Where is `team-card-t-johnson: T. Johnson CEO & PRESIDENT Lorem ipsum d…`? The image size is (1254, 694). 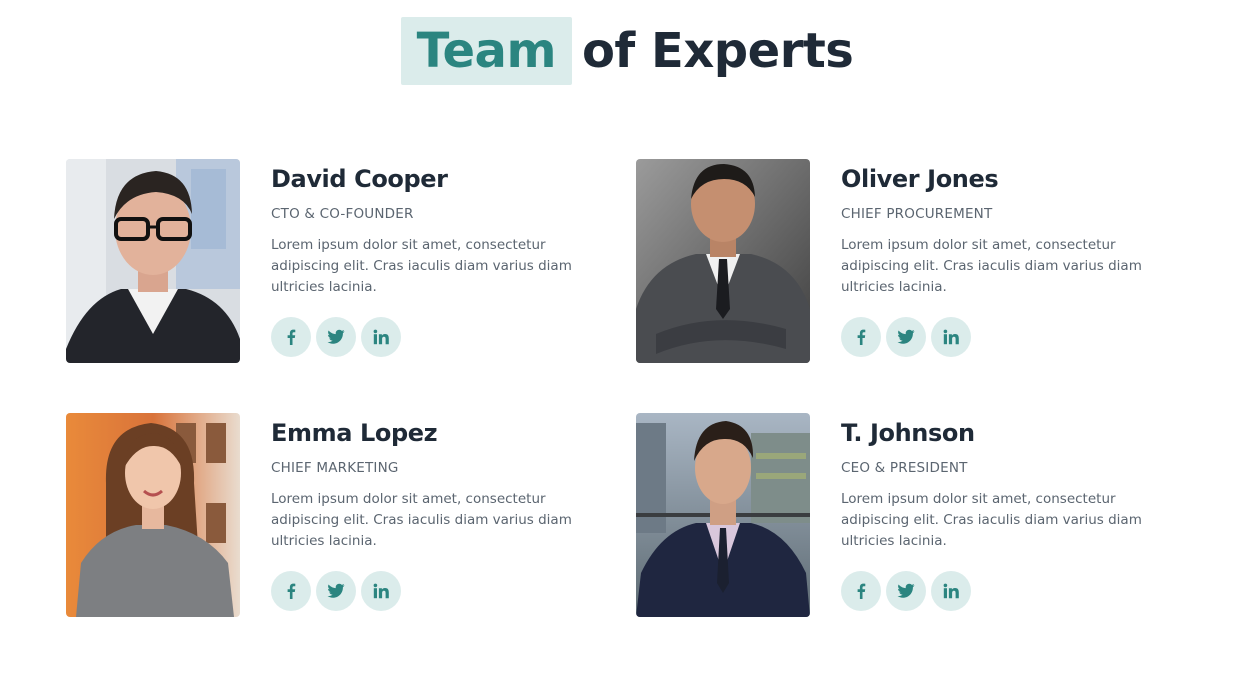
team-card-t-johnson: T. Johnson CEO & PRESIDENT Lorem ipsum d… is located at coordinates (916, 515).